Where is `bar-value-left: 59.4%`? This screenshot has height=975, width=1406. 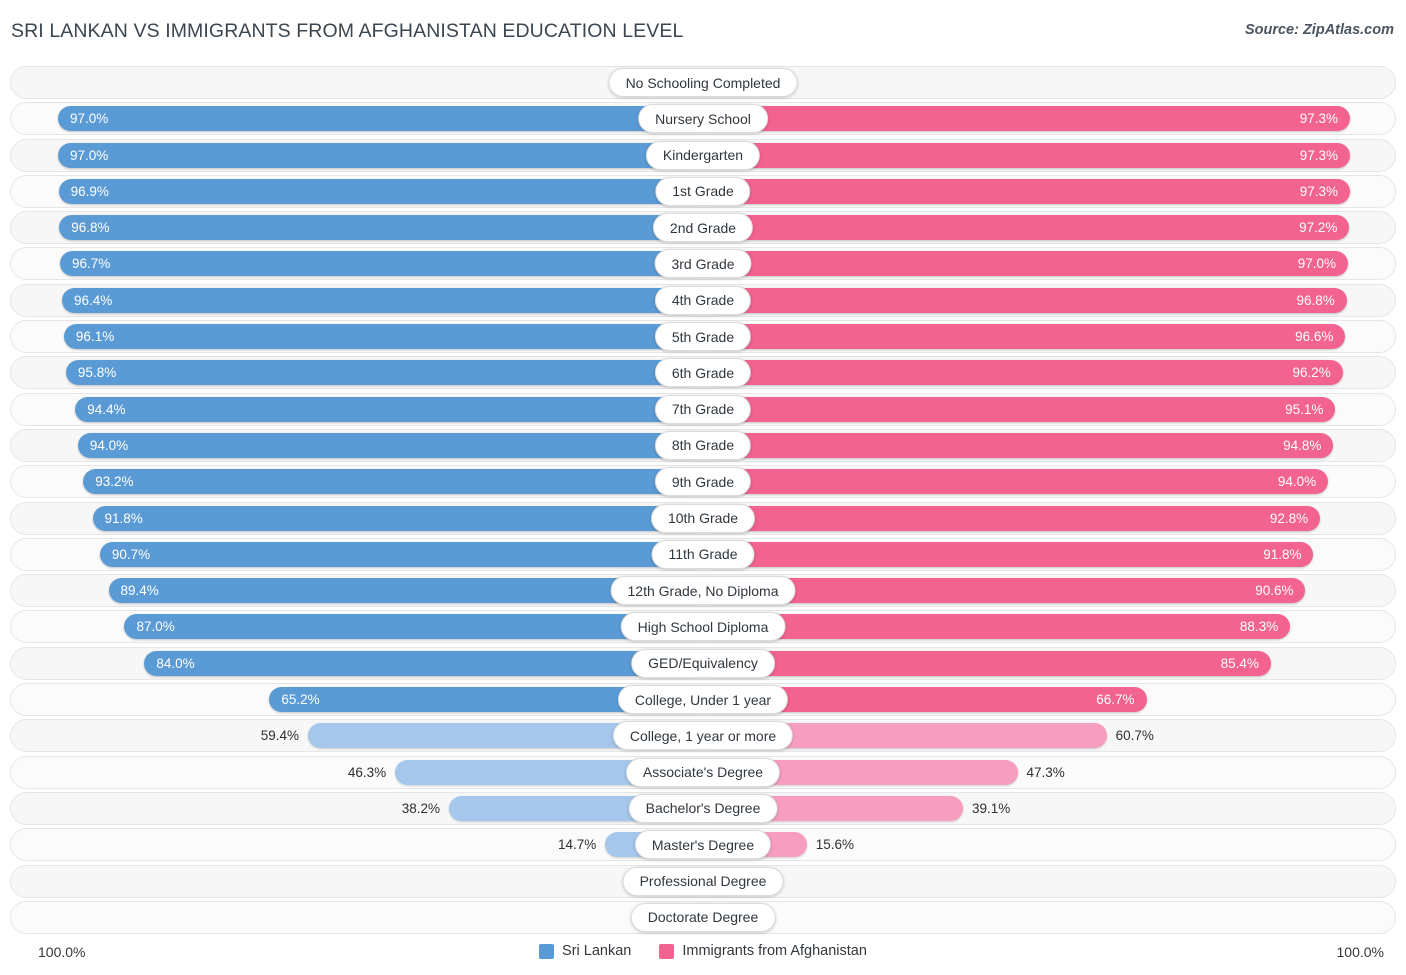 bar-value-left: 59.4% is located at coordinates (279, 736).